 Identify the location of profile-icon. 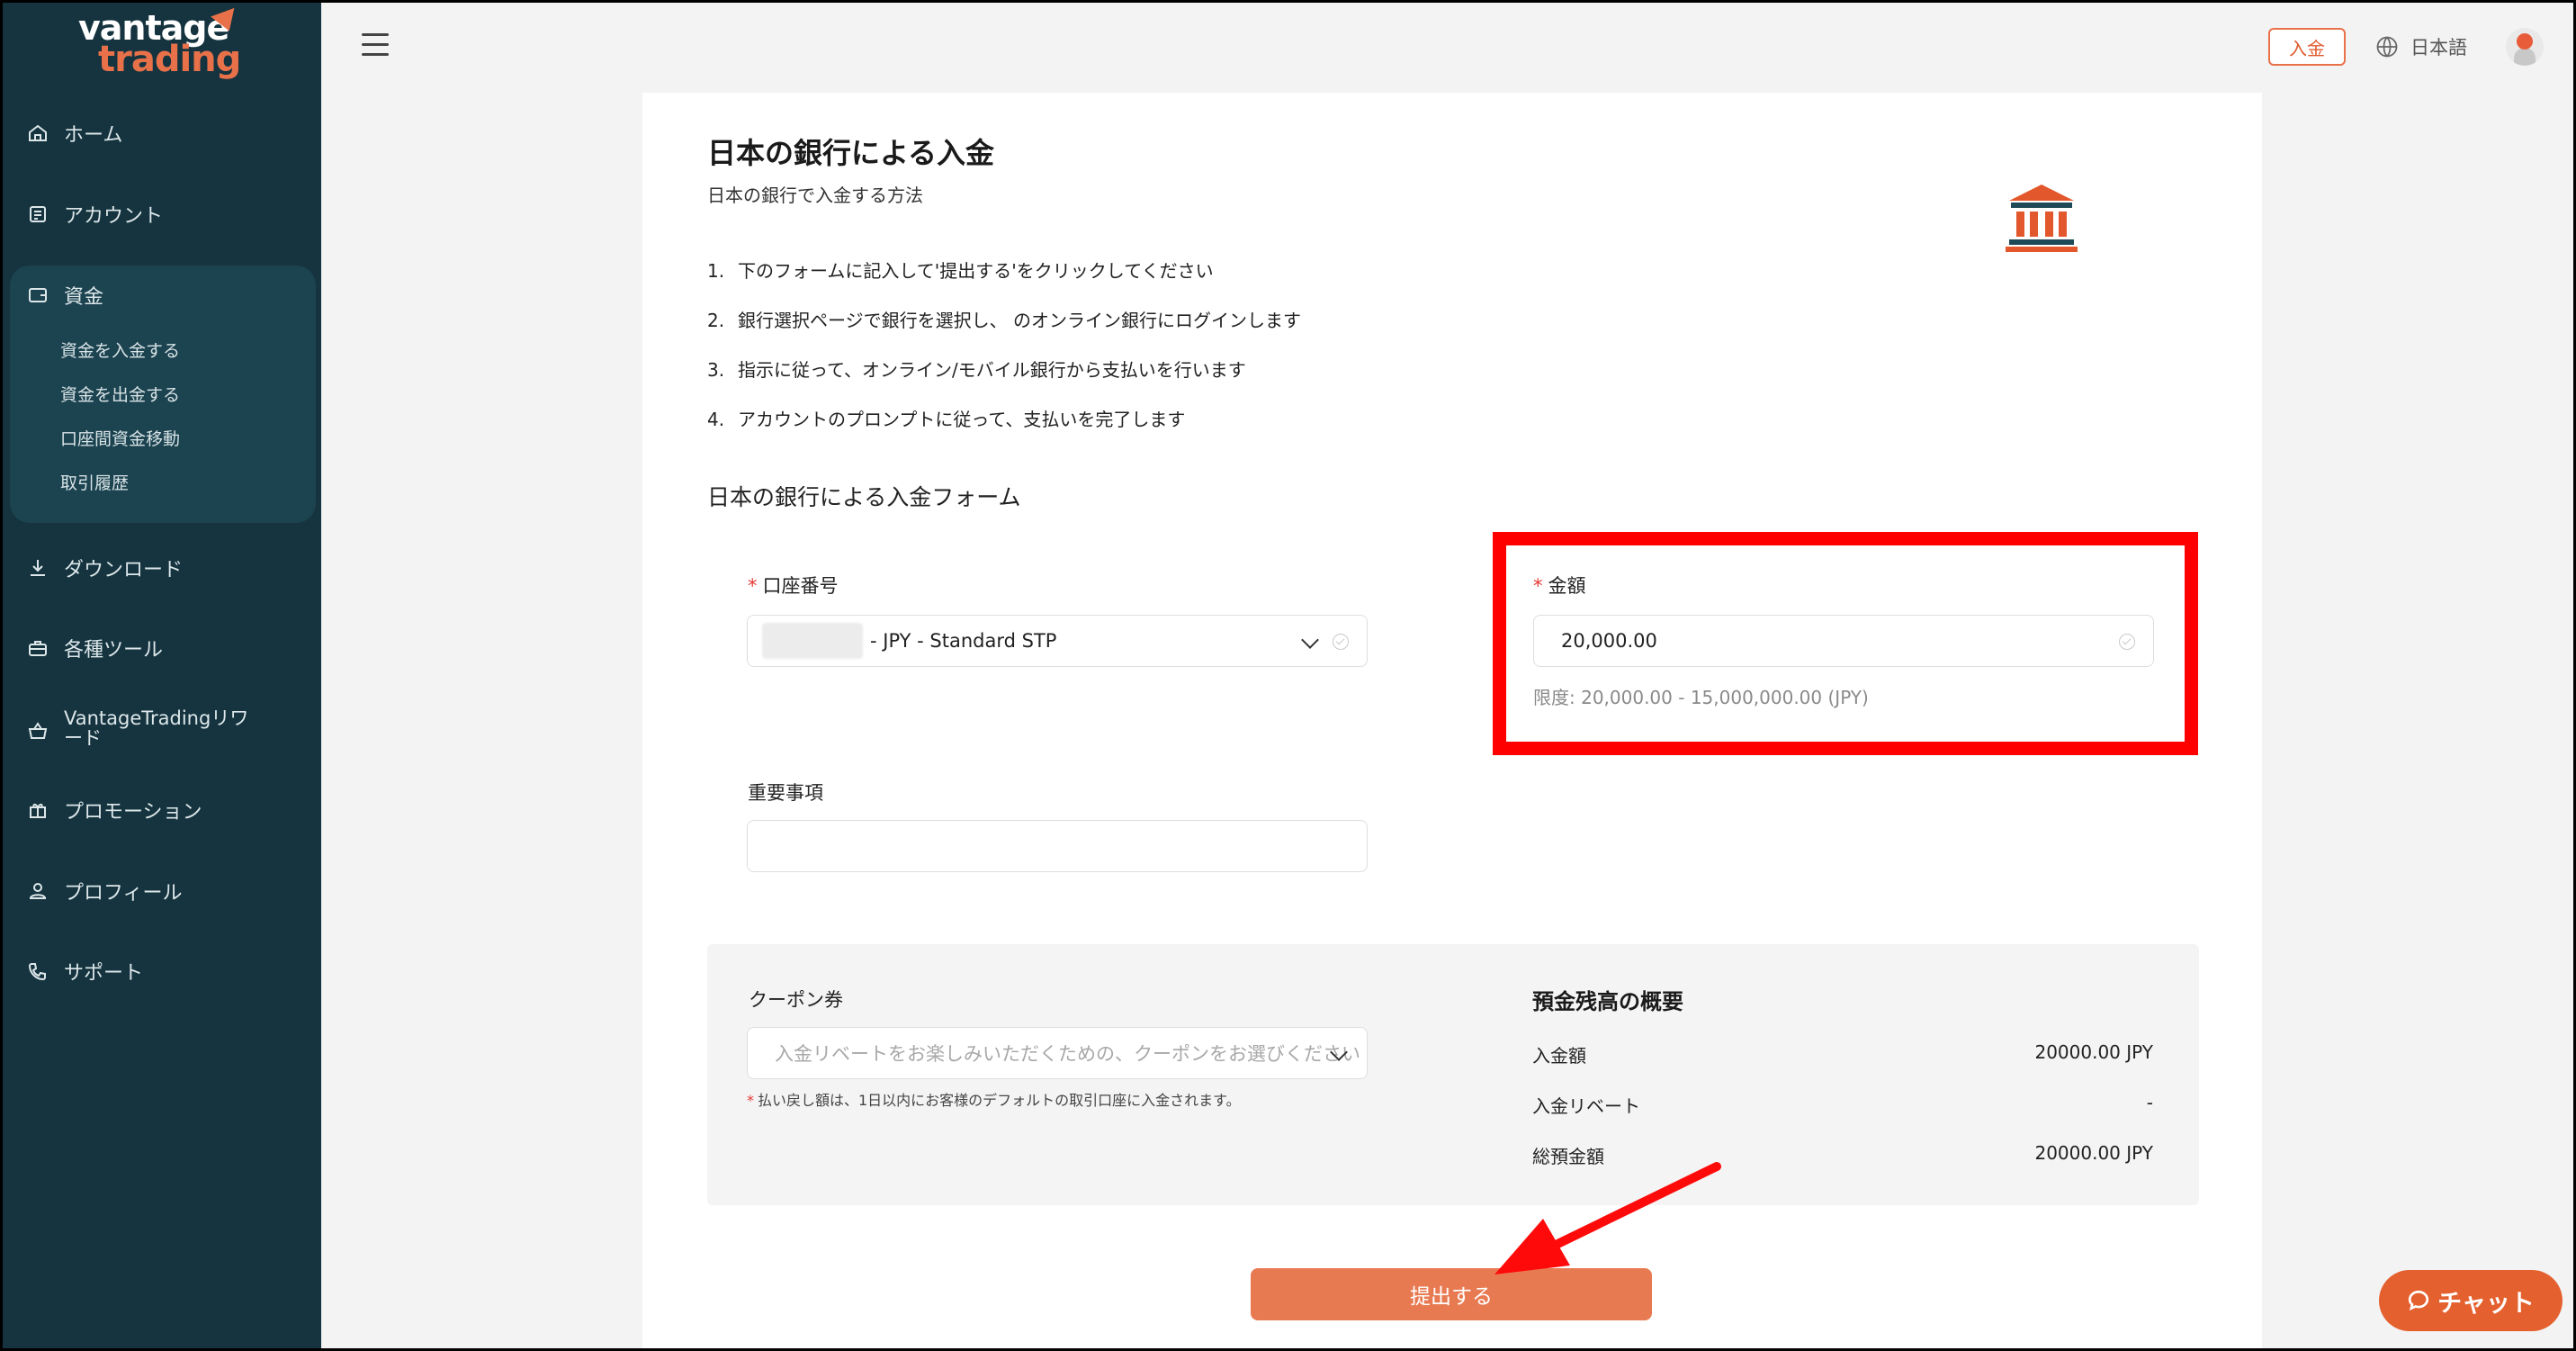
(38, 891).